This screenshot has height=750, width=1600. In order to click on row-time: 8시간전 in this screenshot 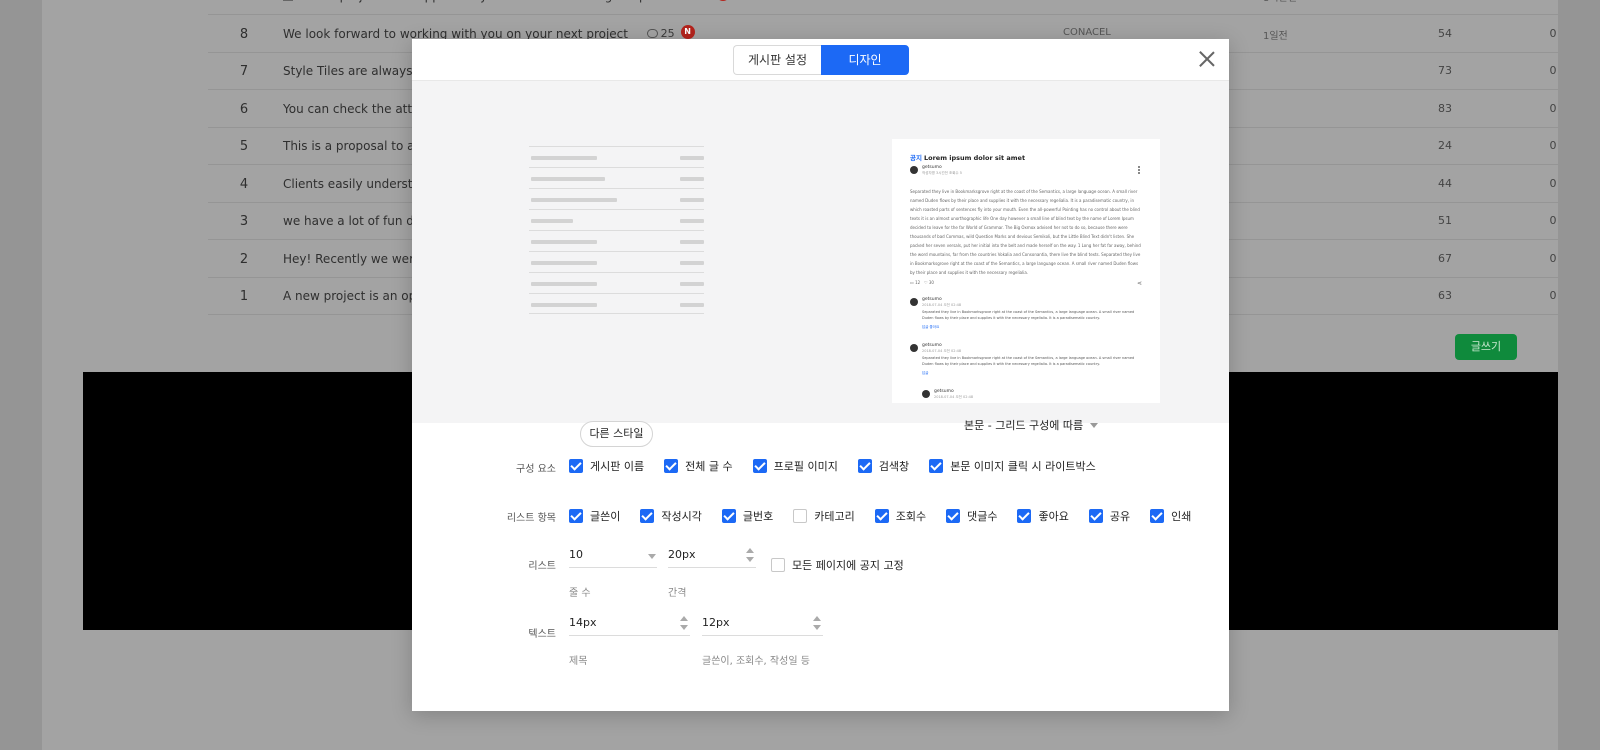, I will do `click(1280, 2)`.